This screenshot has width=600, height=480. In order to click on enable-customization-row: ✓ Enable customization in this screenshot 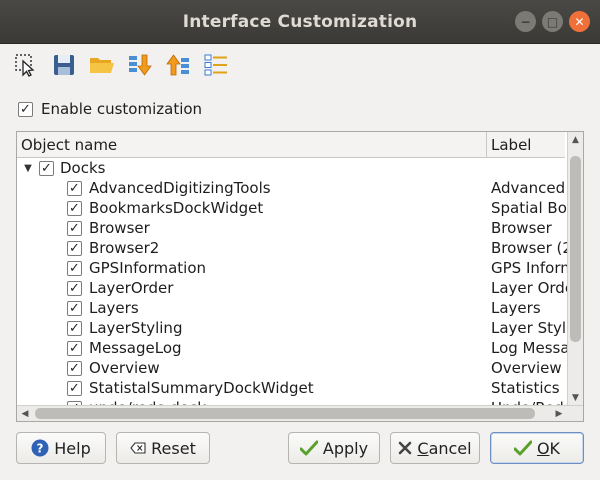, I will do `click(110, 109)`.